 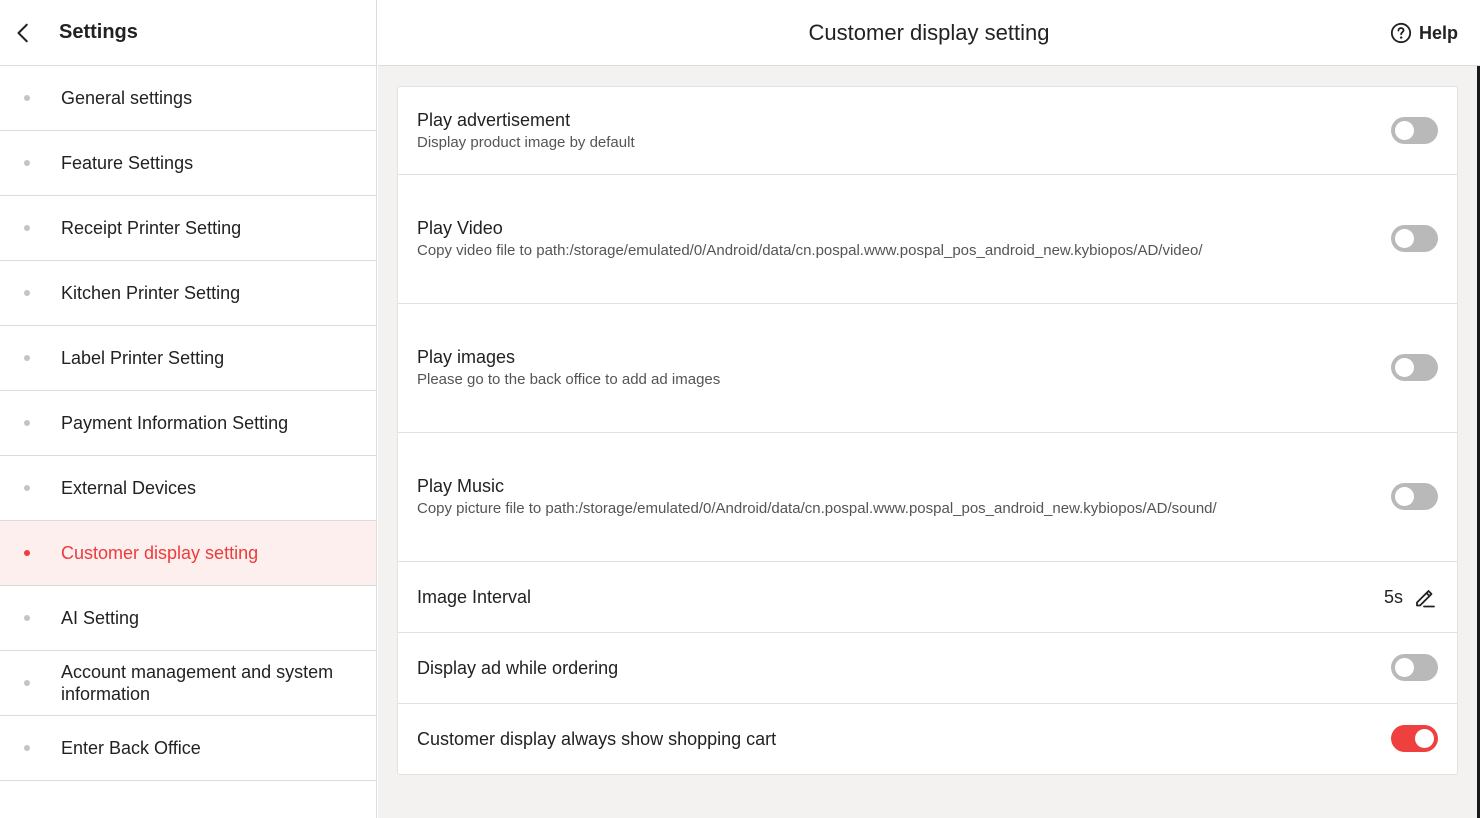 What do you see at coordinates (1414, 738) in the screenshot?
I see `always-show-cart-toggle` at bounding box center [1414, 738].